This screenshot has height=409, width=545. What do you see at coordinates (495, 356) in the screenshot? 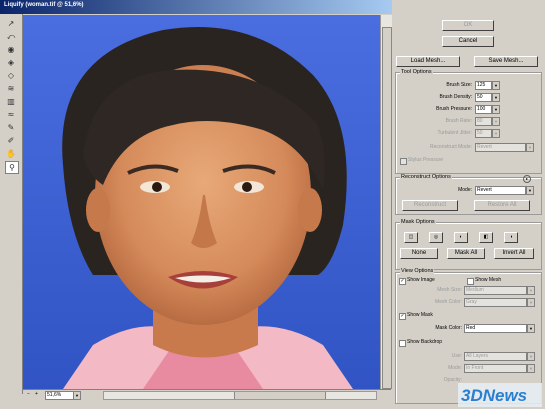
I see `backdrop-use-select: All Layers` at bounding box center [495, 356].